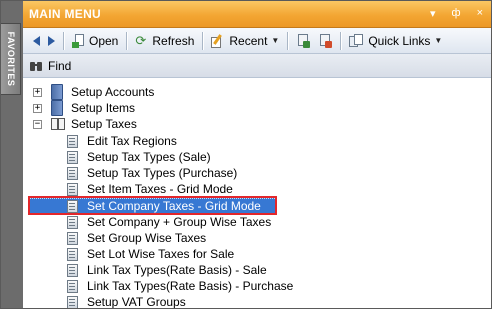 This screenshot has width=492, height=309. I want to click on open-label: Open, so click(104, 40).